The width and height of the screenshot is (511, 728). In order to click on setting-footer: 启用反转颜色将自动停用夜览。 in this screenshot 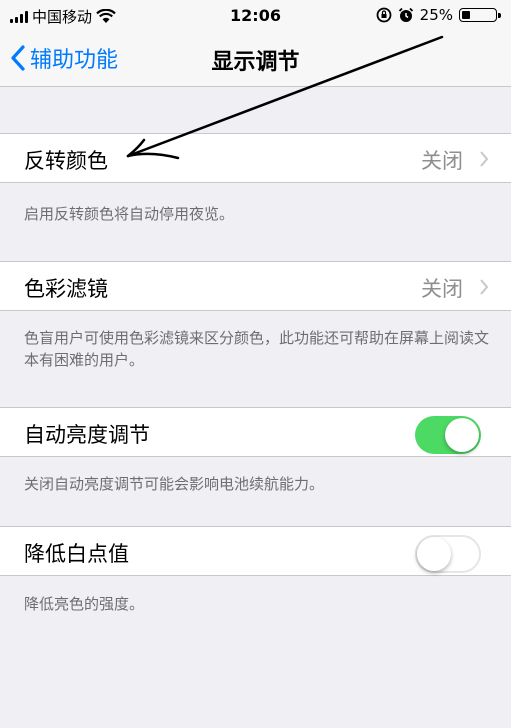, I will do `click(129, 214)`.